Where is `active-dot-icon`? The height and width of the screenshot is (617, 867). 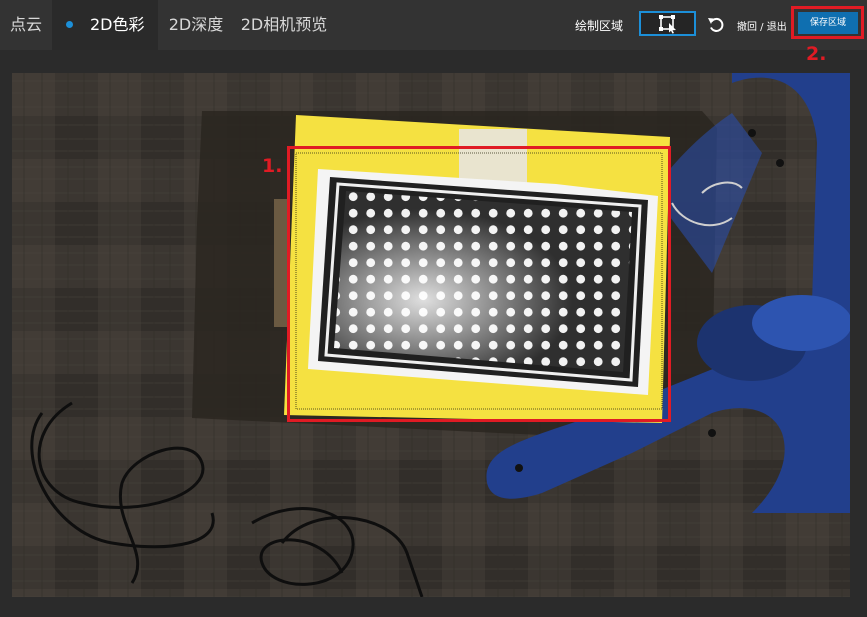 active-dot-icon is located at coordinates (69, 24).